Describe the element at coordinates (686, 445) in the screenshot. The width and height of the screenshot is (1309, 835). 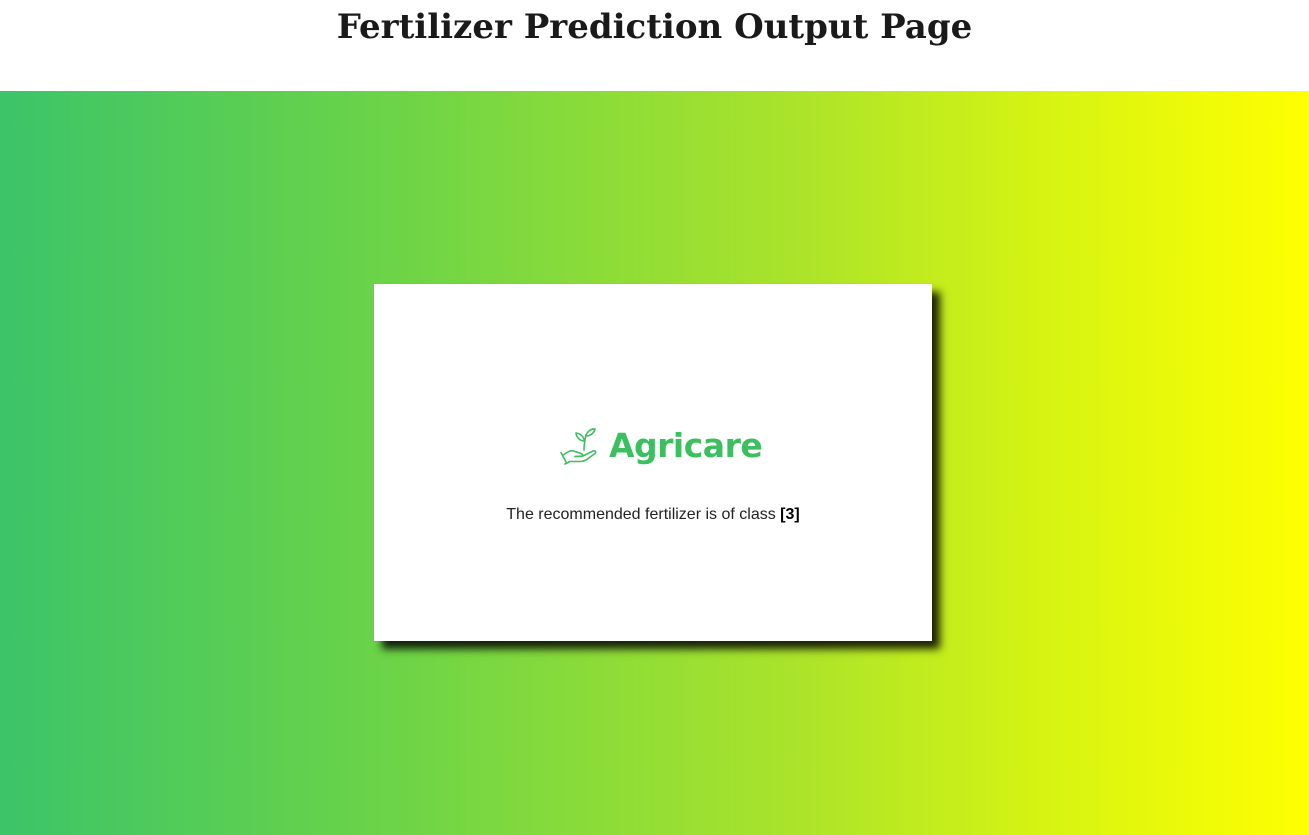
I see `brand-name: Agricare` at that location.